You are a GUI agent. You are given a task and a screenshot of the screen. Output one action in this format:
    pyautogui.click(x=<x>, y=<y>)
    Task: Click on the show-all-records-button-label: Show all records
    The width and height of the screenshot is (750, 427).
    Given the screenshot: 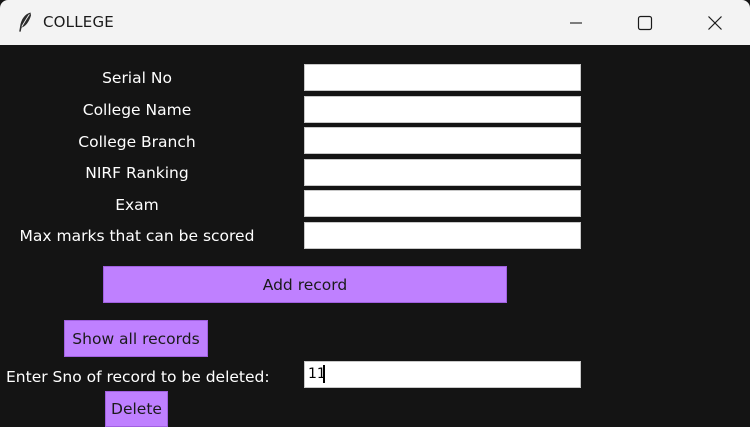 What is the action you would take?
    pyautogui.click(x=136, y=338)
    